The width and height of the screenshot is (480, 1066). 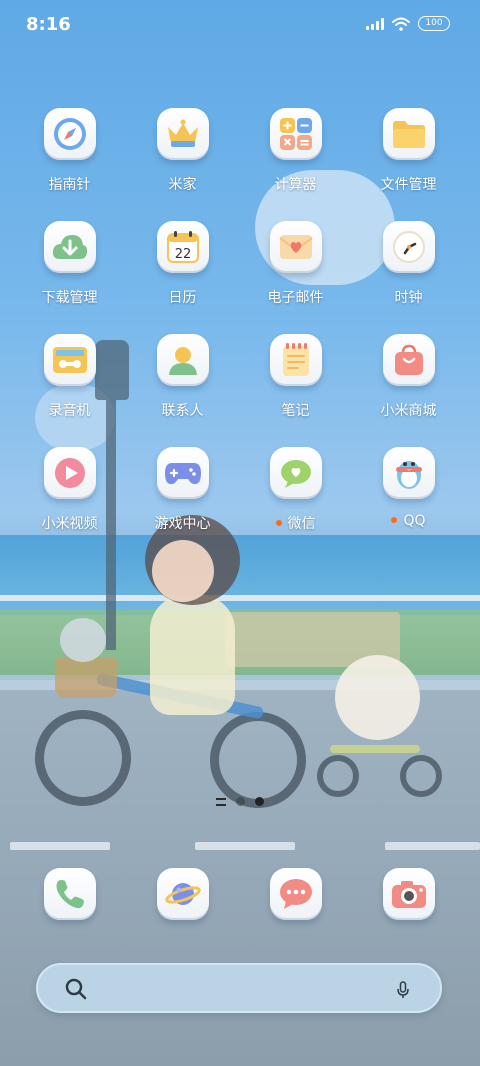 I want to click on chat-bubble-icon, so click(x=295, y=894).